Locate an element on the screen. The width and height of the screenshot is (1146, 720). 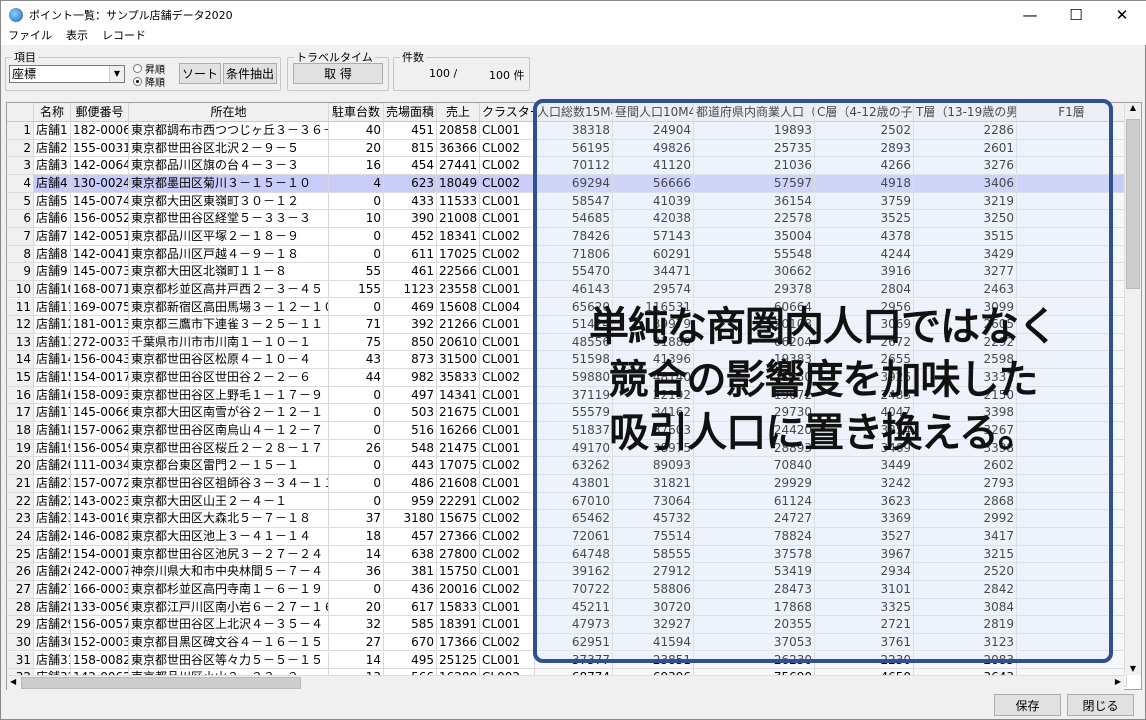
cell-address: 東京都世田谷区等々力５－５－１５ is located at coordinates (229, 660).